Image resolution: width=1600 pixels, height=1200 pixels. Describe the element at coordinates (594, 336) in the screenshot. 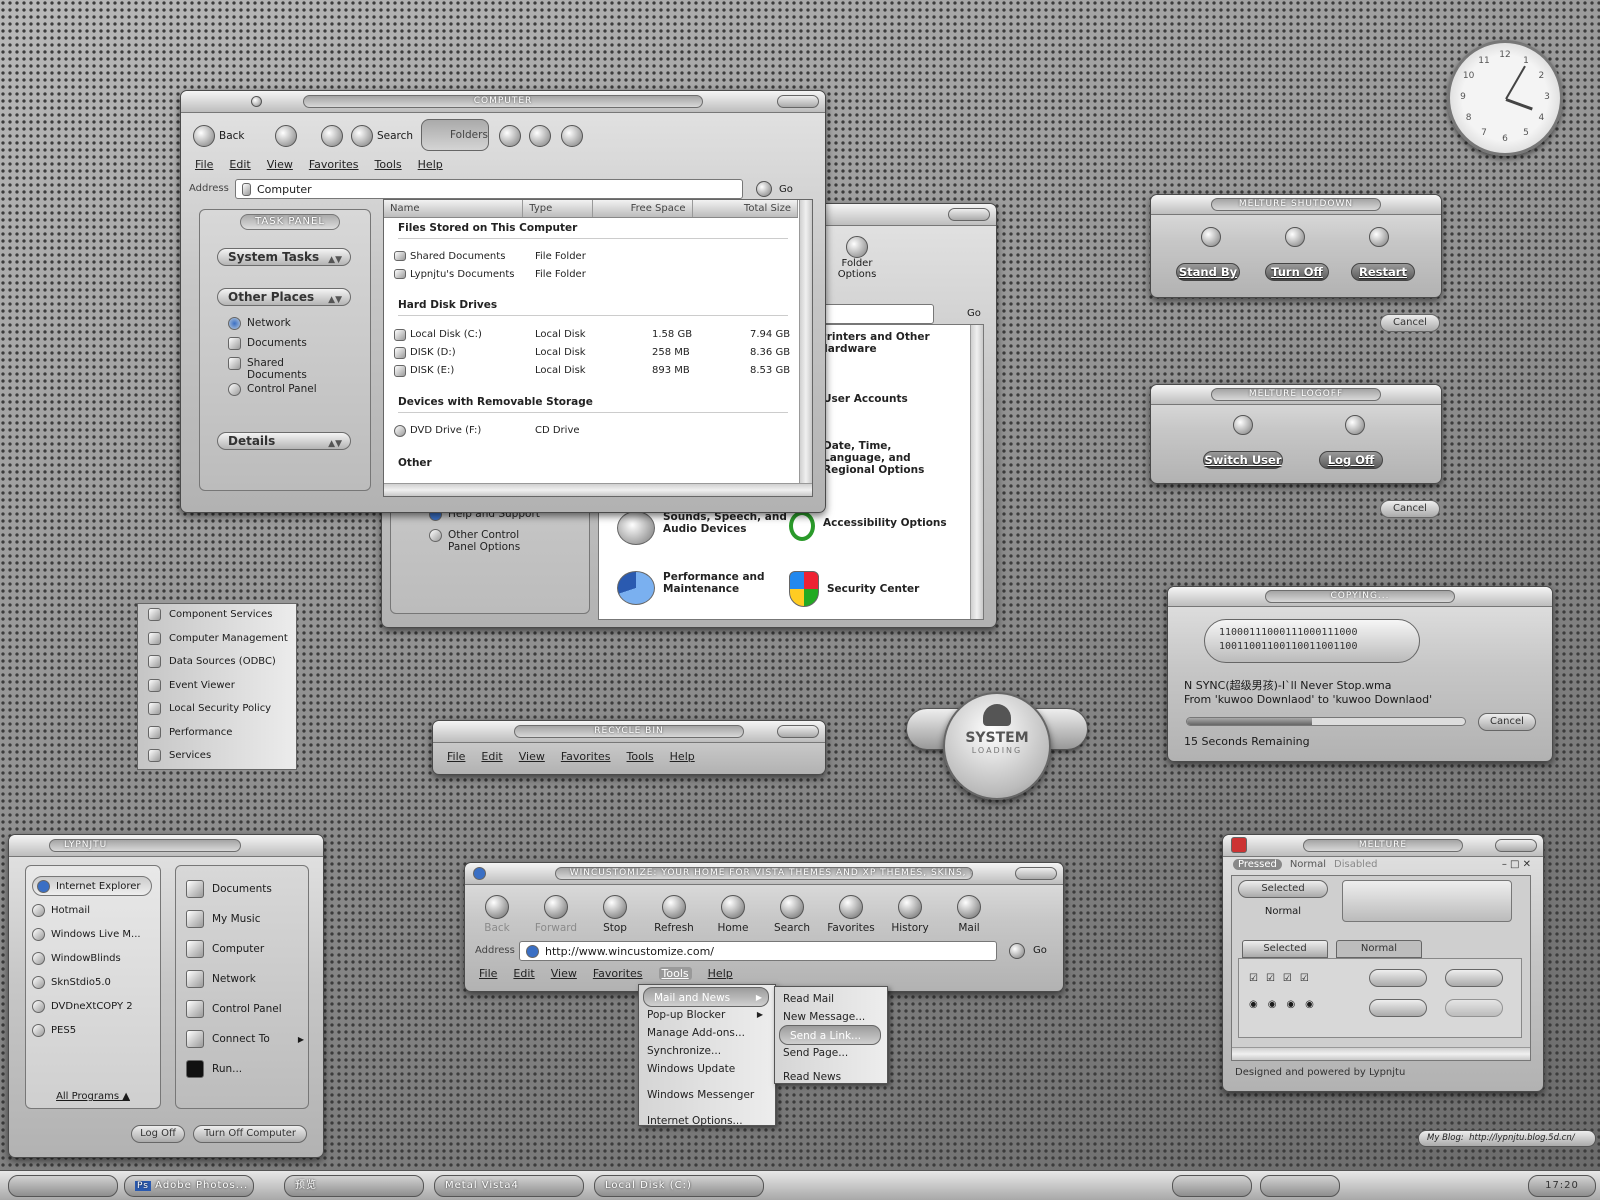

I see `table-row: Local Disk (C:) Local Disk 1.58 GB 7.94 GB` at that location.